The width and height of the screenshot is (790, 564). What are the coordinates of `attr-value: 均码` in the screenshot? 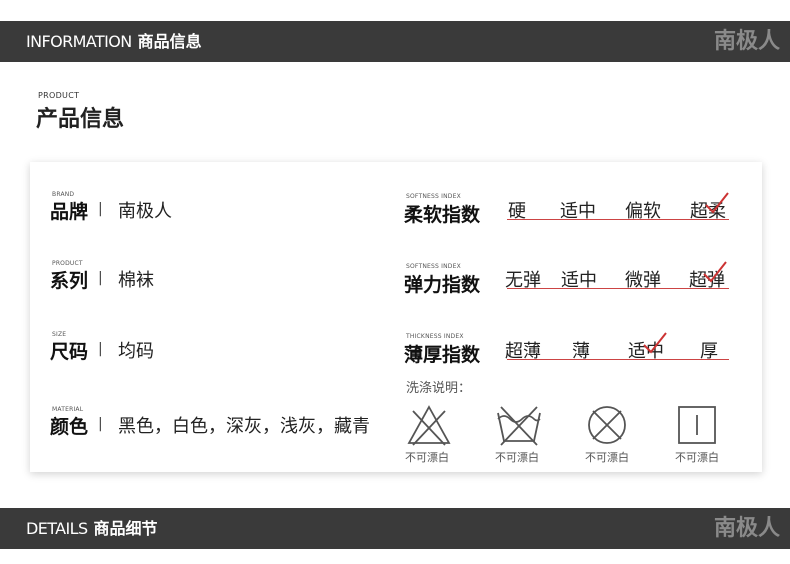 It's located at (136, 351).